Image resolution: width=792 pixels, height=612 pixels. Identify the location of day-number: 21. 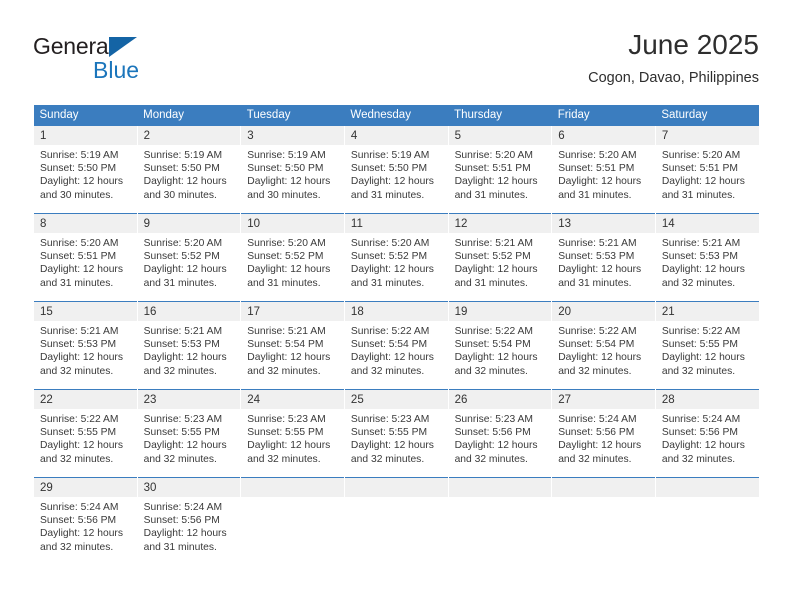
(707, 311).